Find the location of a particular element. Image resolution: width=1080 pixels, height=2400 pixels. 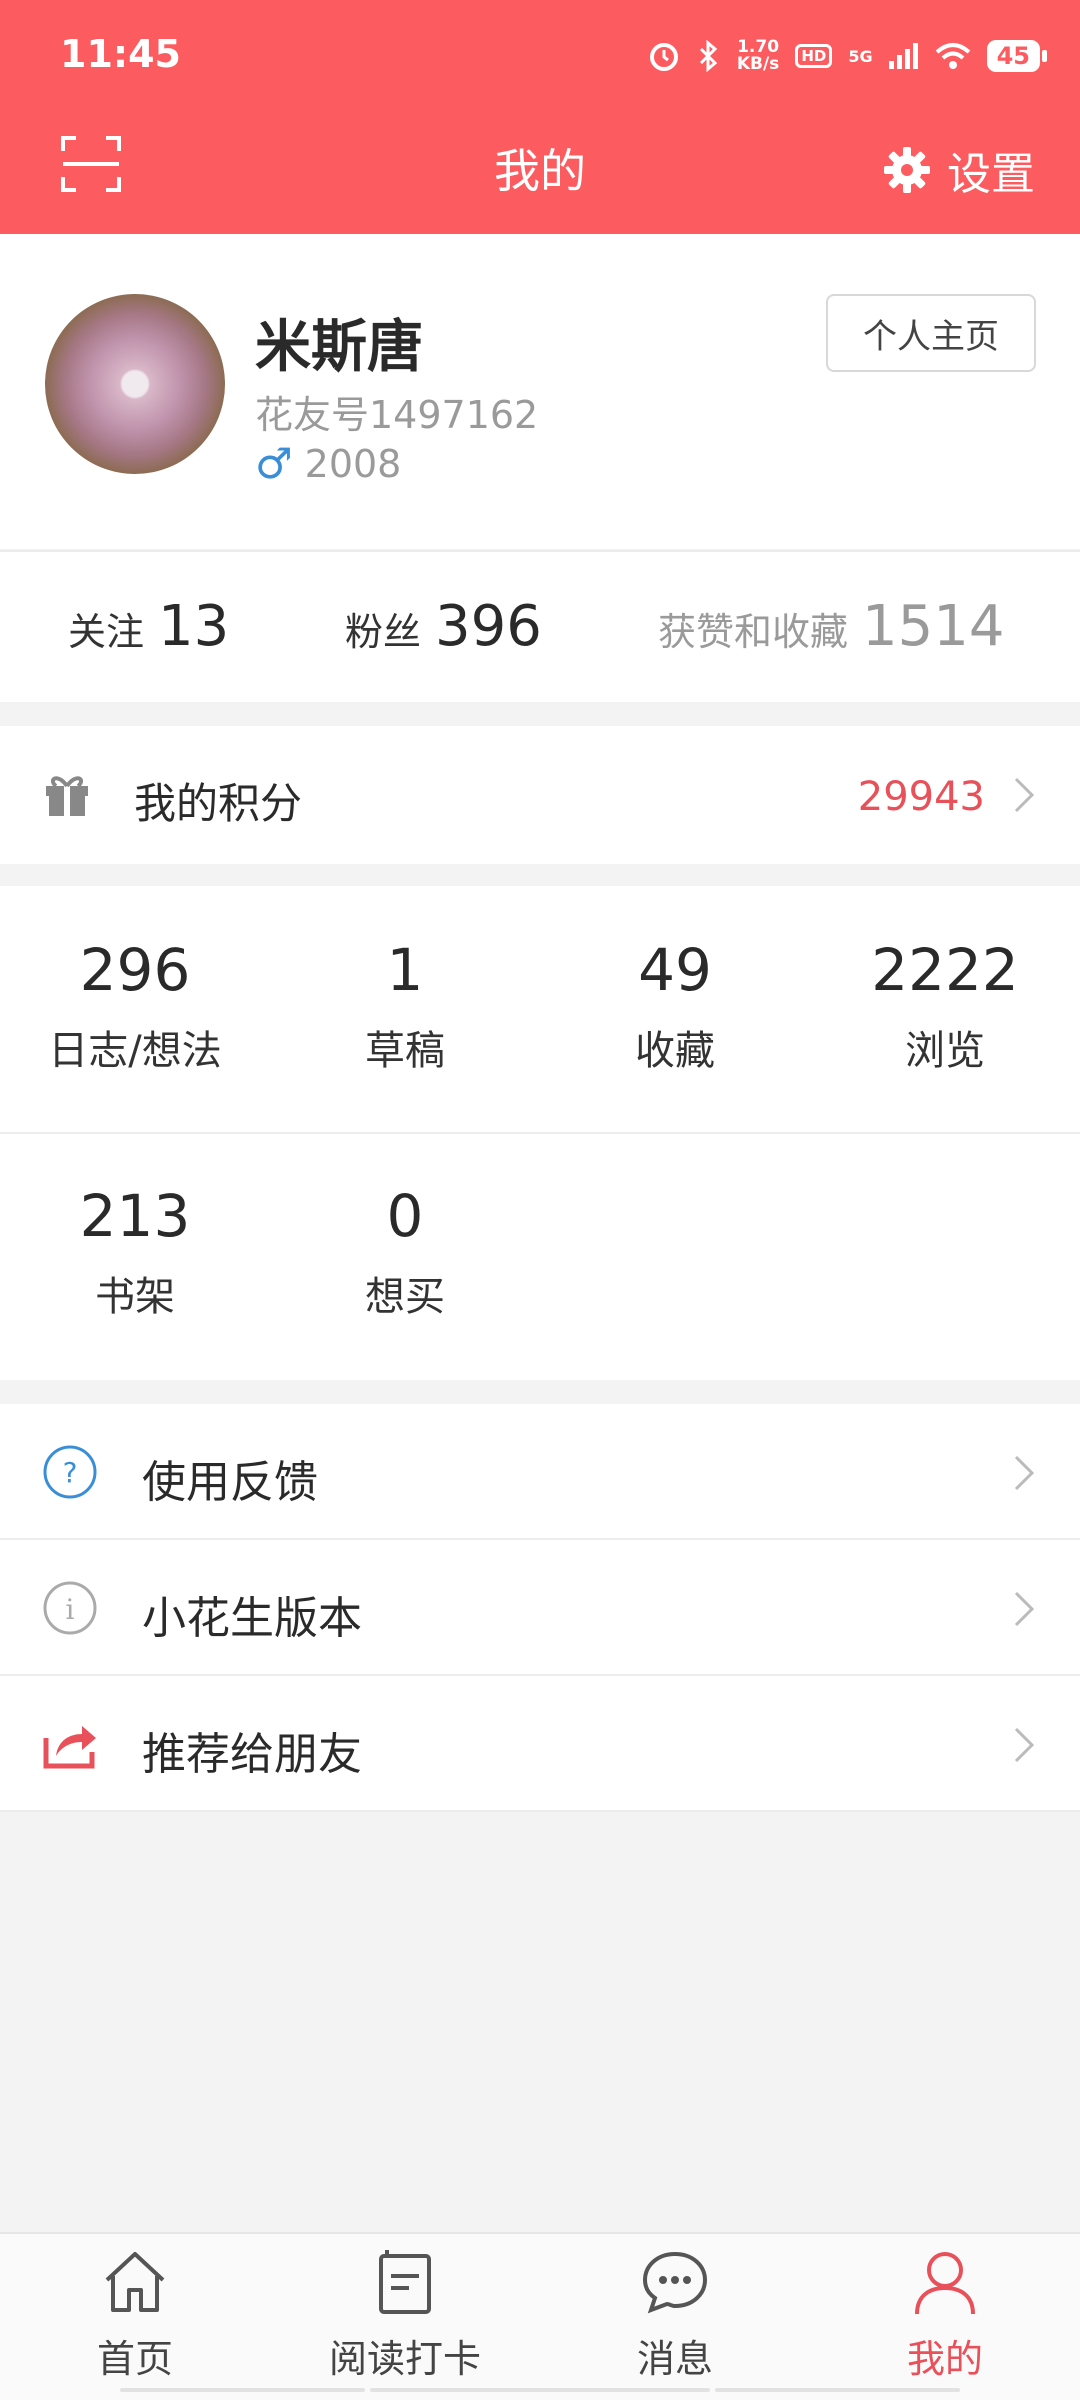

count-label: 草稿 is located at coordinates (405, 1051).